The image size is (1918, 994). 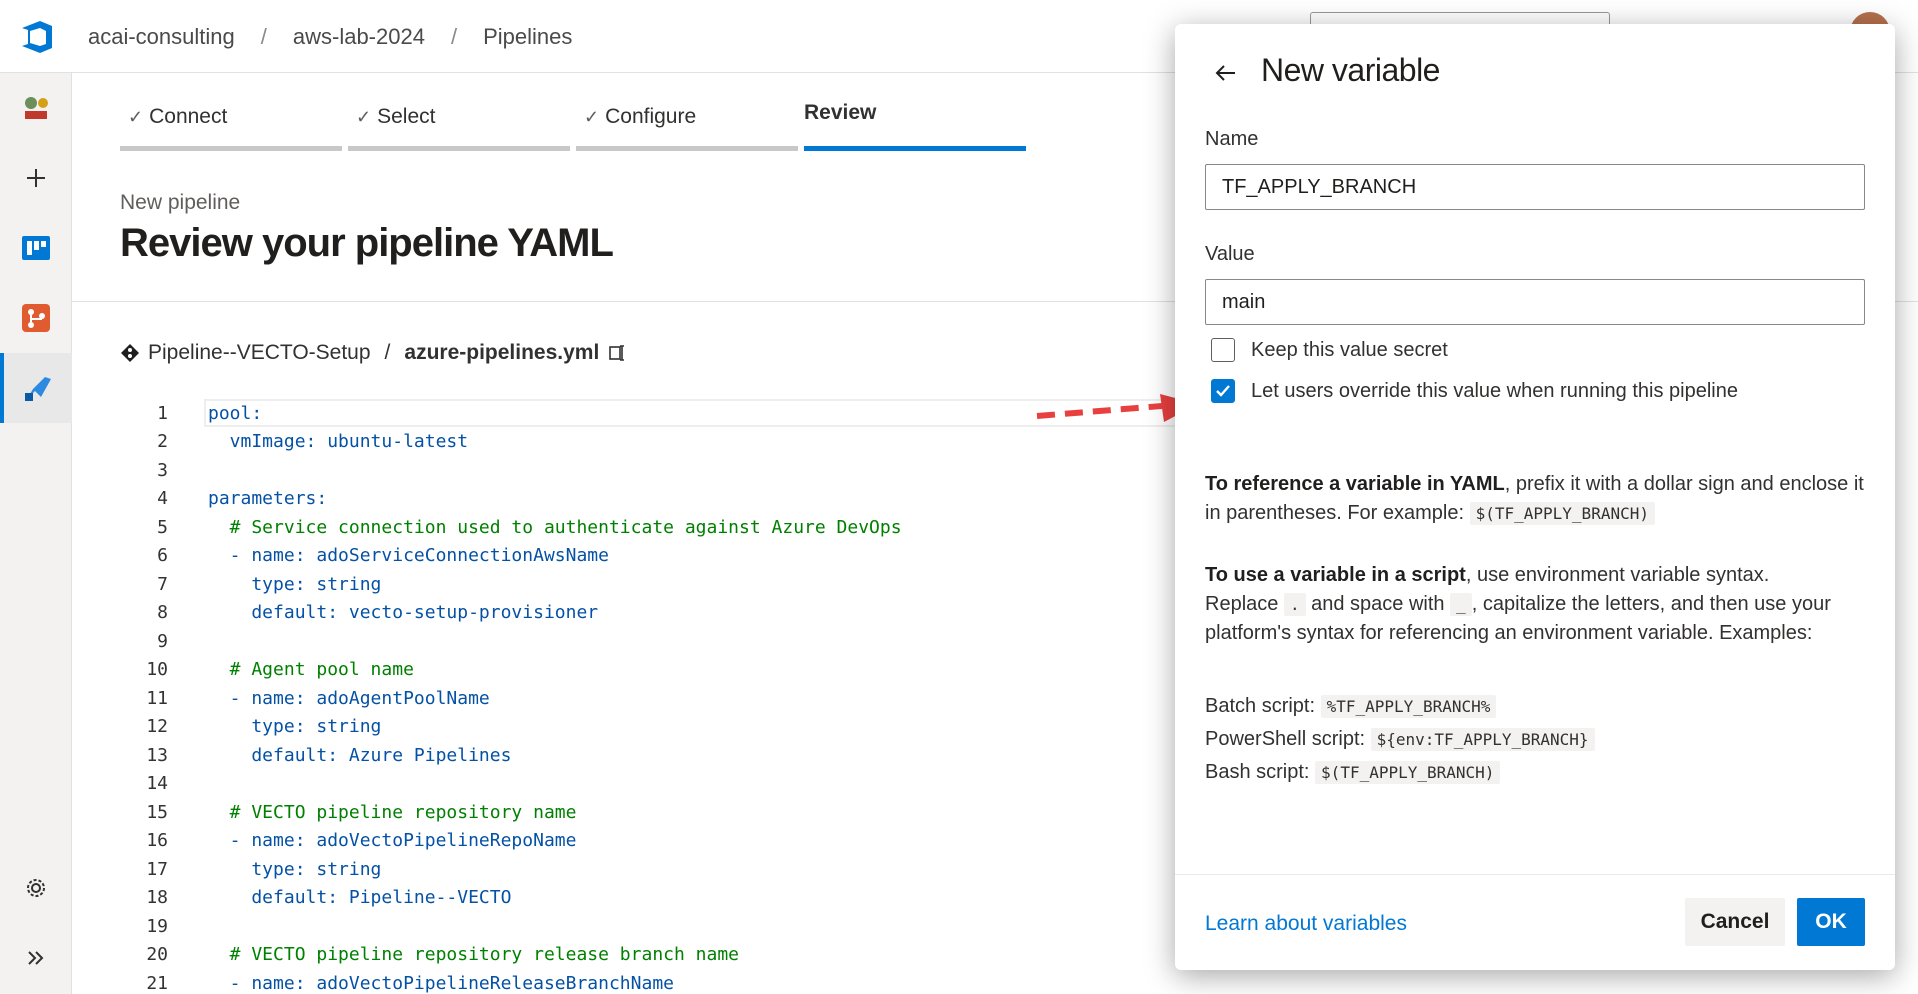 What do you see at coordinates (1226, 73) in the screenshot?
I see `back-arrow-icon` at bounding box center [1226, 73].